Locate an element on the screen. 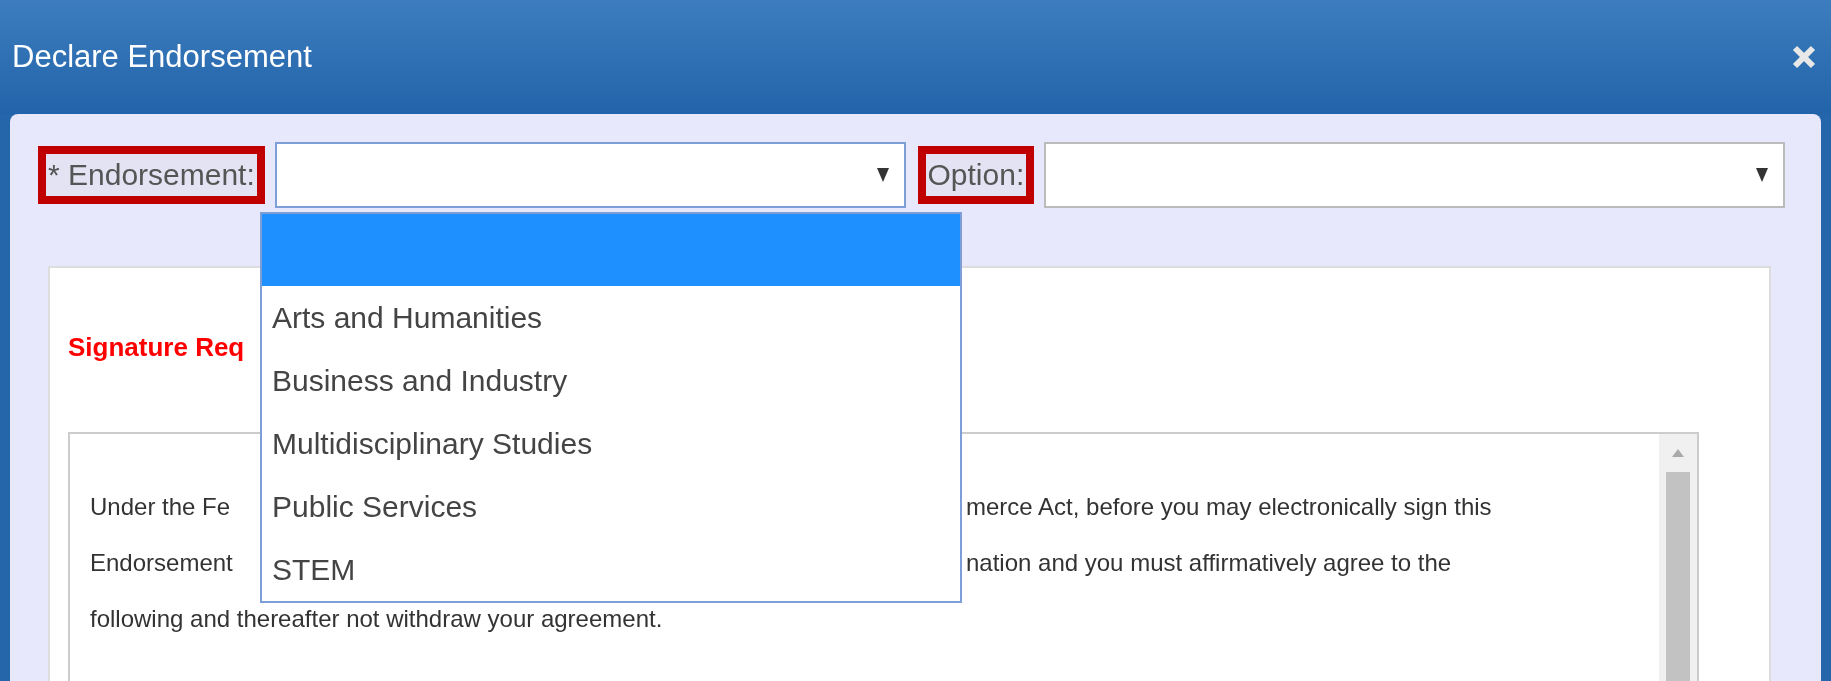  scroll-up-icon is located at coordinates (1678, 453).